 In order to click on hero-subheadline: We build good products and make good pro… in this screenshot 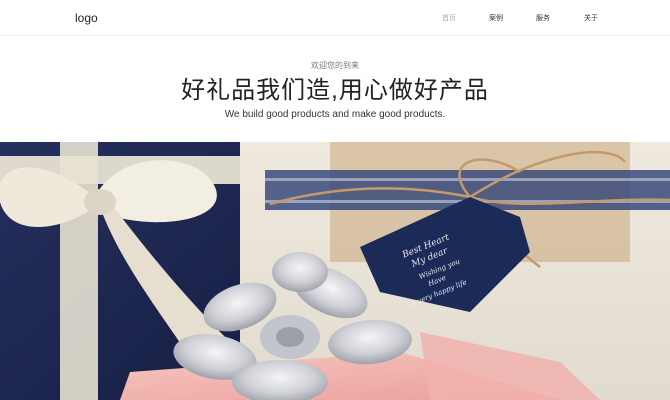, I will do `click(335, 114)`.